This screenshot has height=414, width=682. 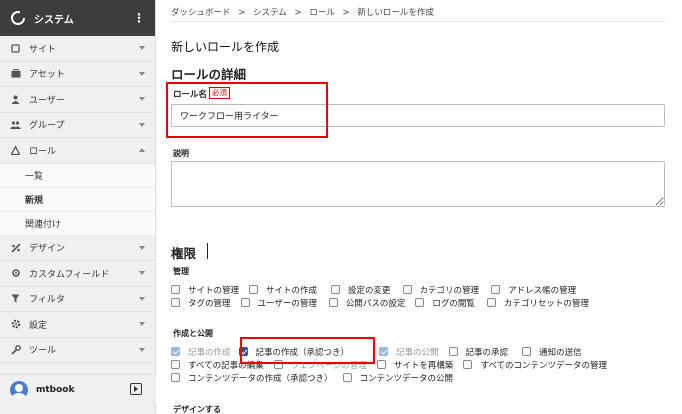 What do you see at coordinates (15, 349) in the screenshot?
I see `wrench-icon` at bounding box center [15, 349].